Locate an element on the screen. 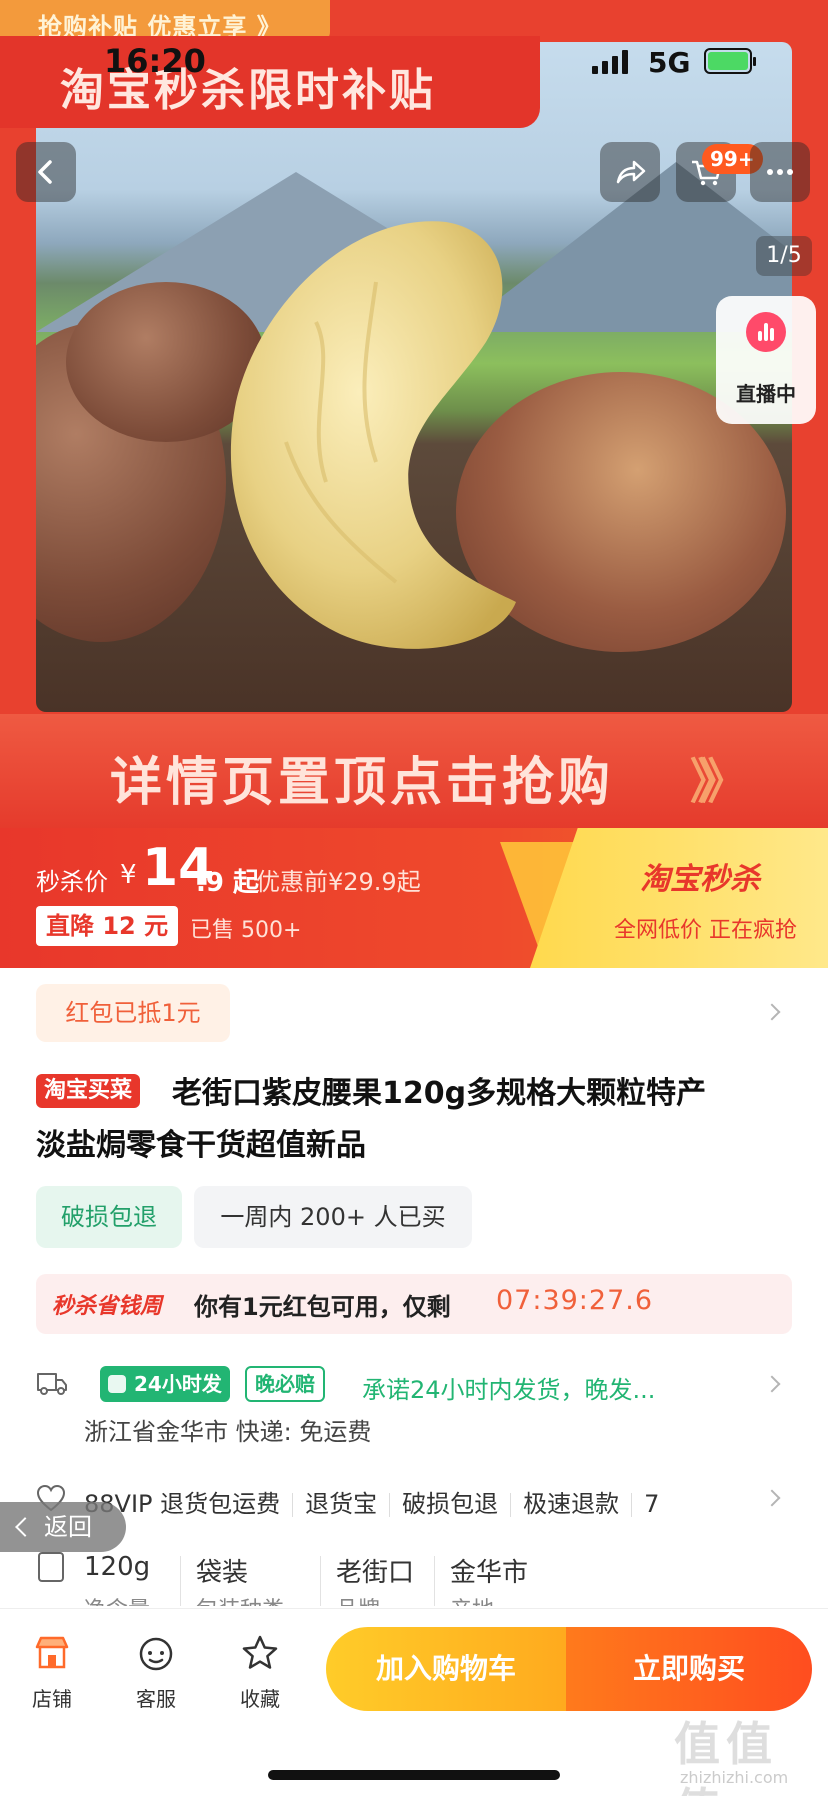  price-label: 秒杀价 is located at coordinates (72, 882).